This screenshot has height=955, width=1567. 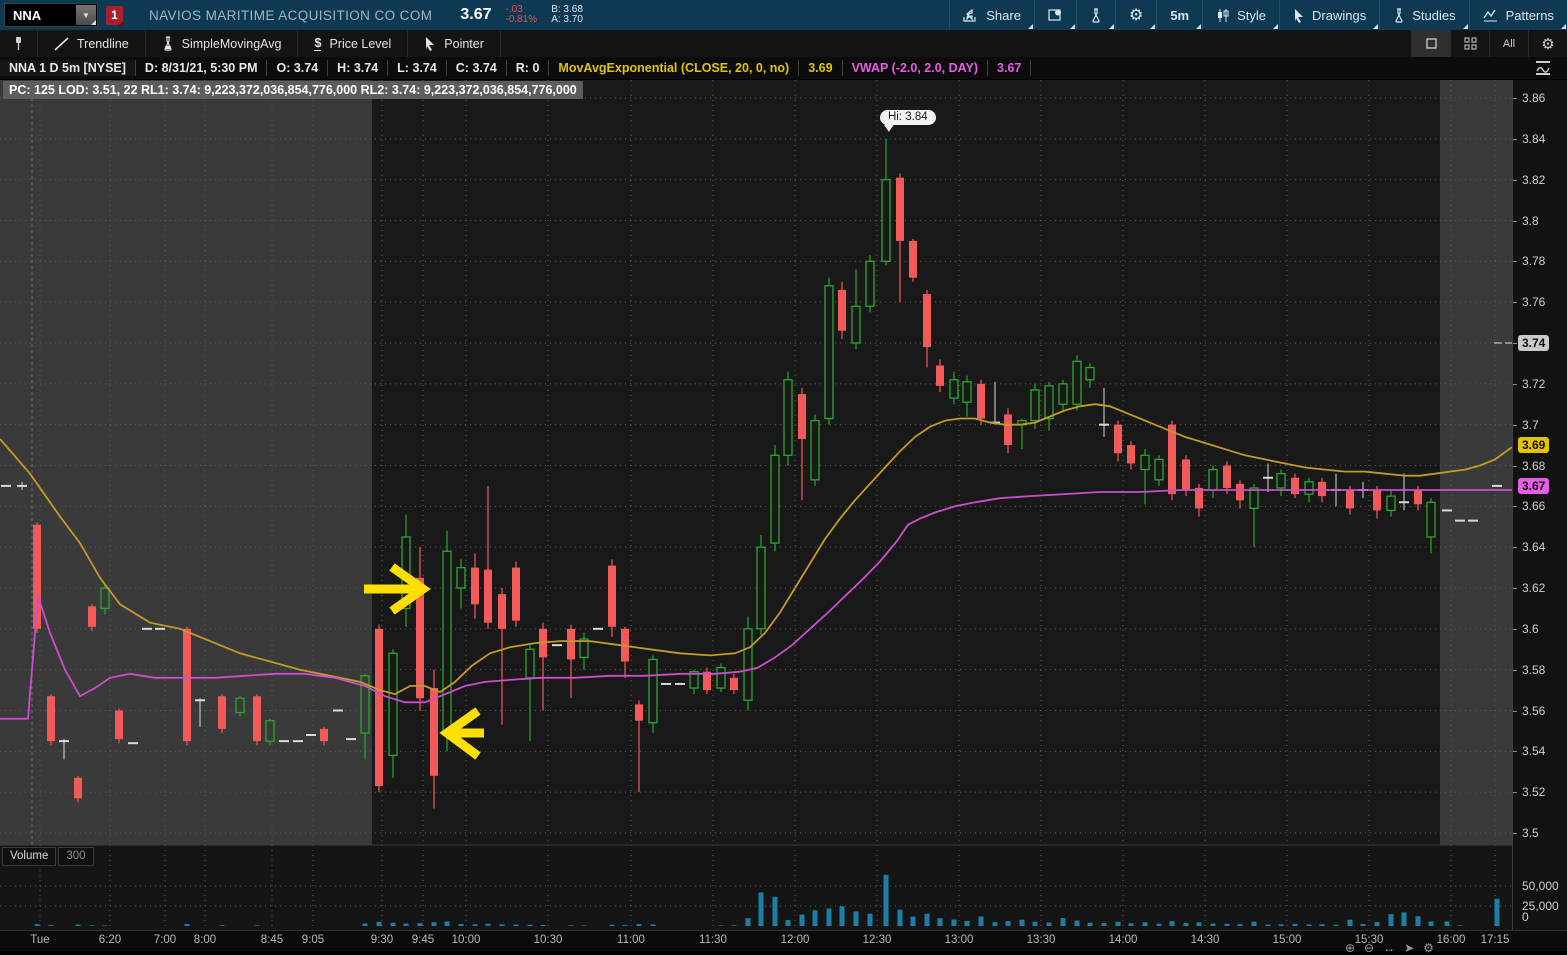 What do you see at coordinates (1540, 886) in the screenshot?
I see `price-axis-label: 50,000` at bounding box center [1540, 886].